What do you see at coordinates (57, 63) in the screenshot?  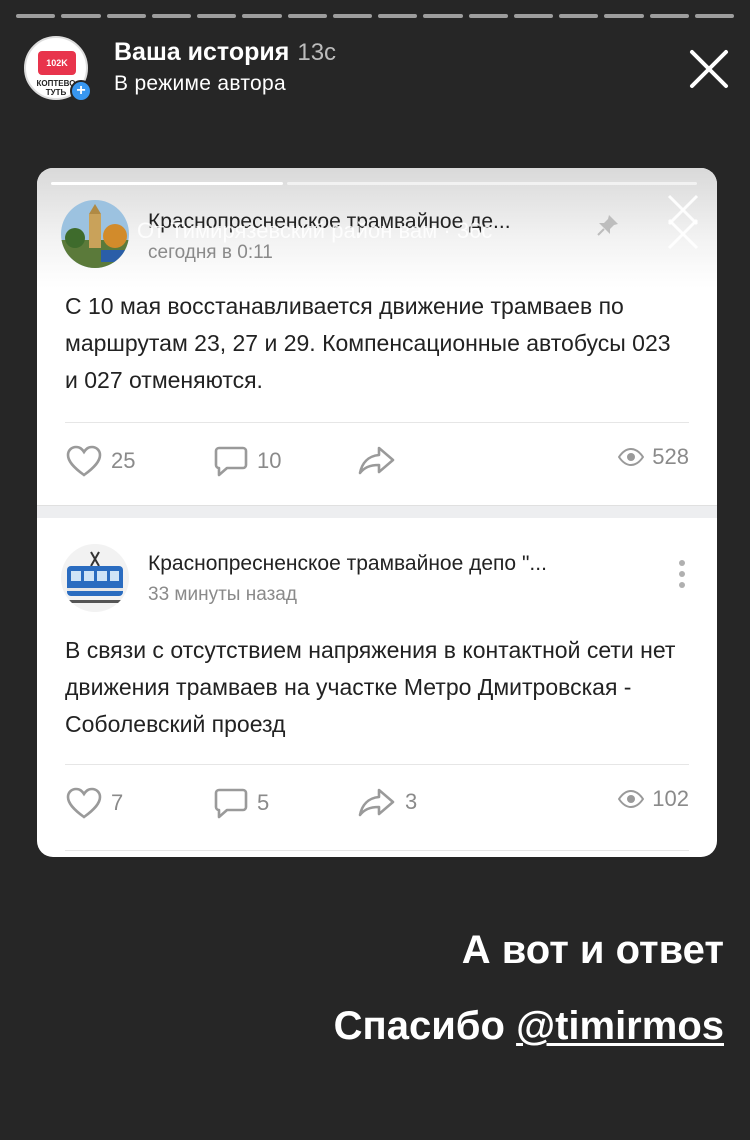 I see `heart-badge: 102K` at bounding box center [57, 63].